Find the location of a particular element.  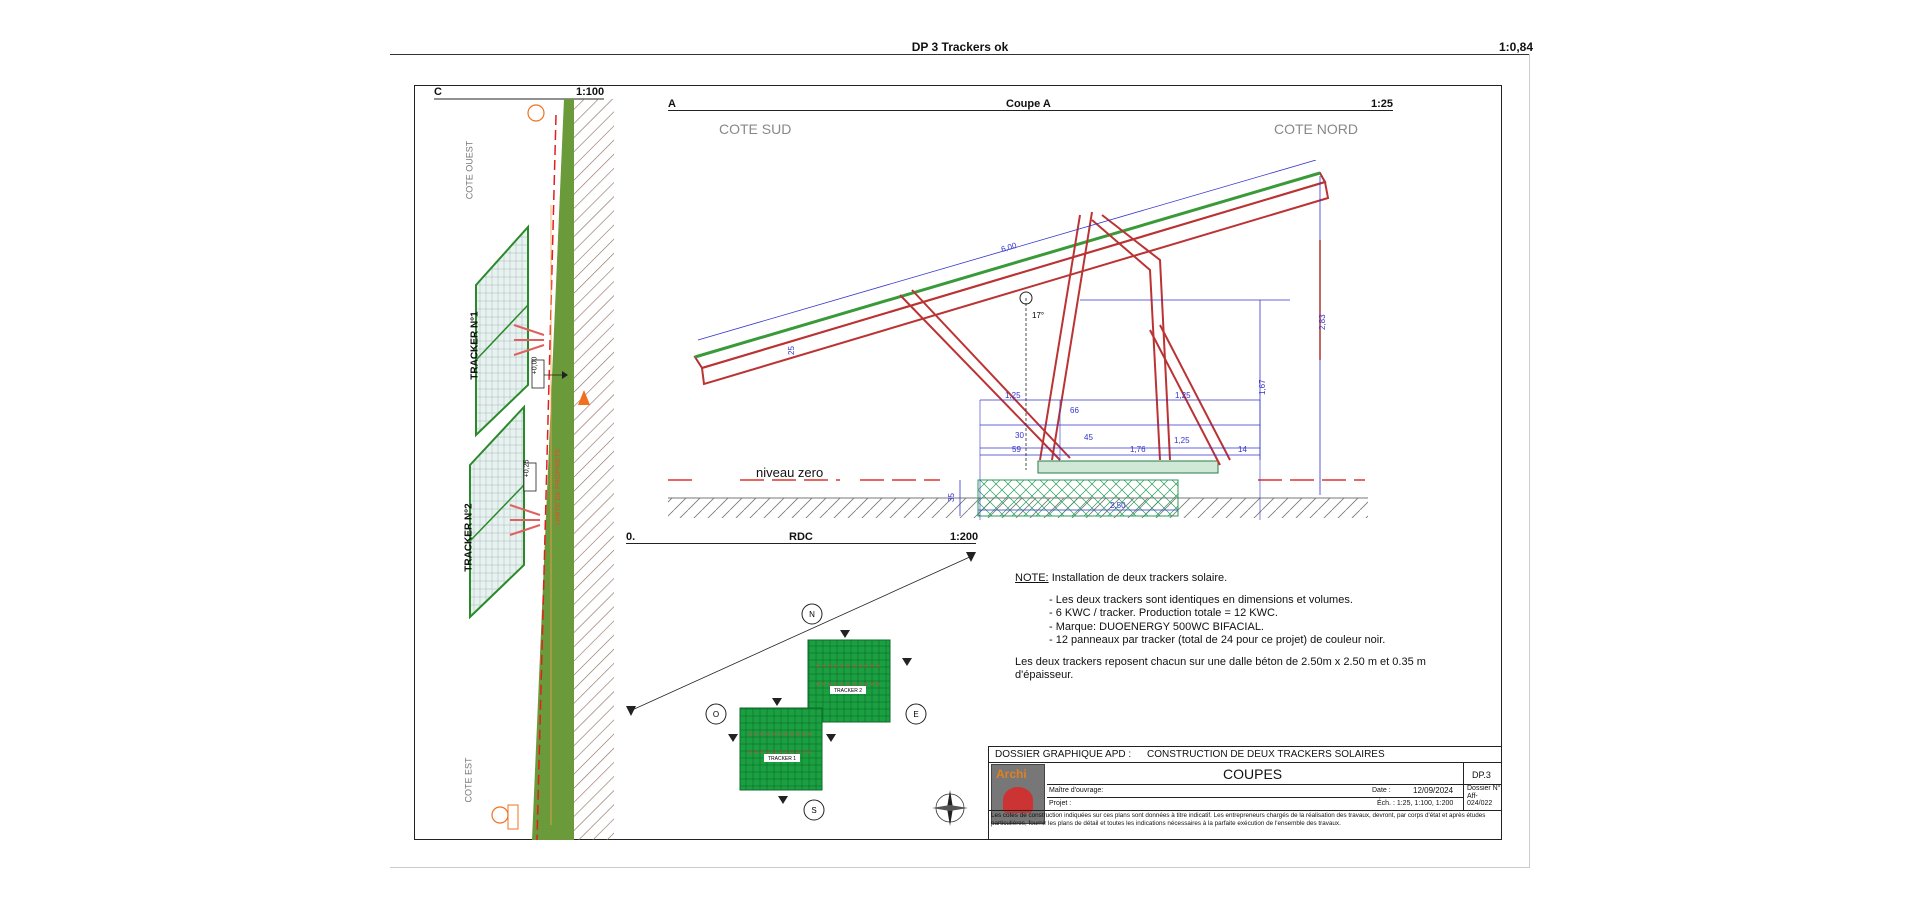

tb-date: 12/09/2024 is located at coordinates (1433, 790).